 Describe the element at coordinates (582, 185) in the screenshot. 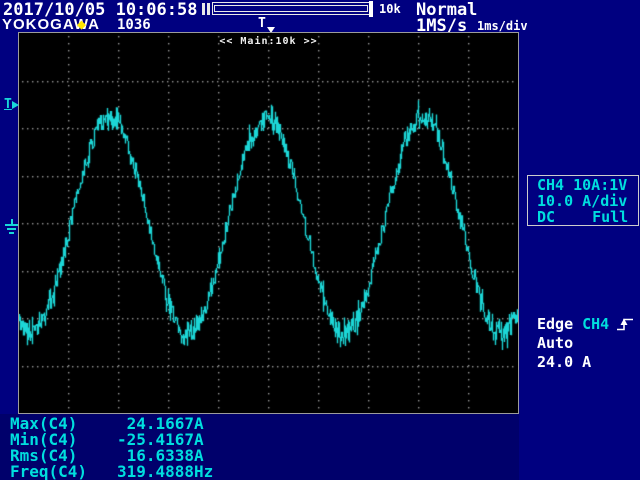

I see `channel-source-label: CH4 10A:1V` at that location.